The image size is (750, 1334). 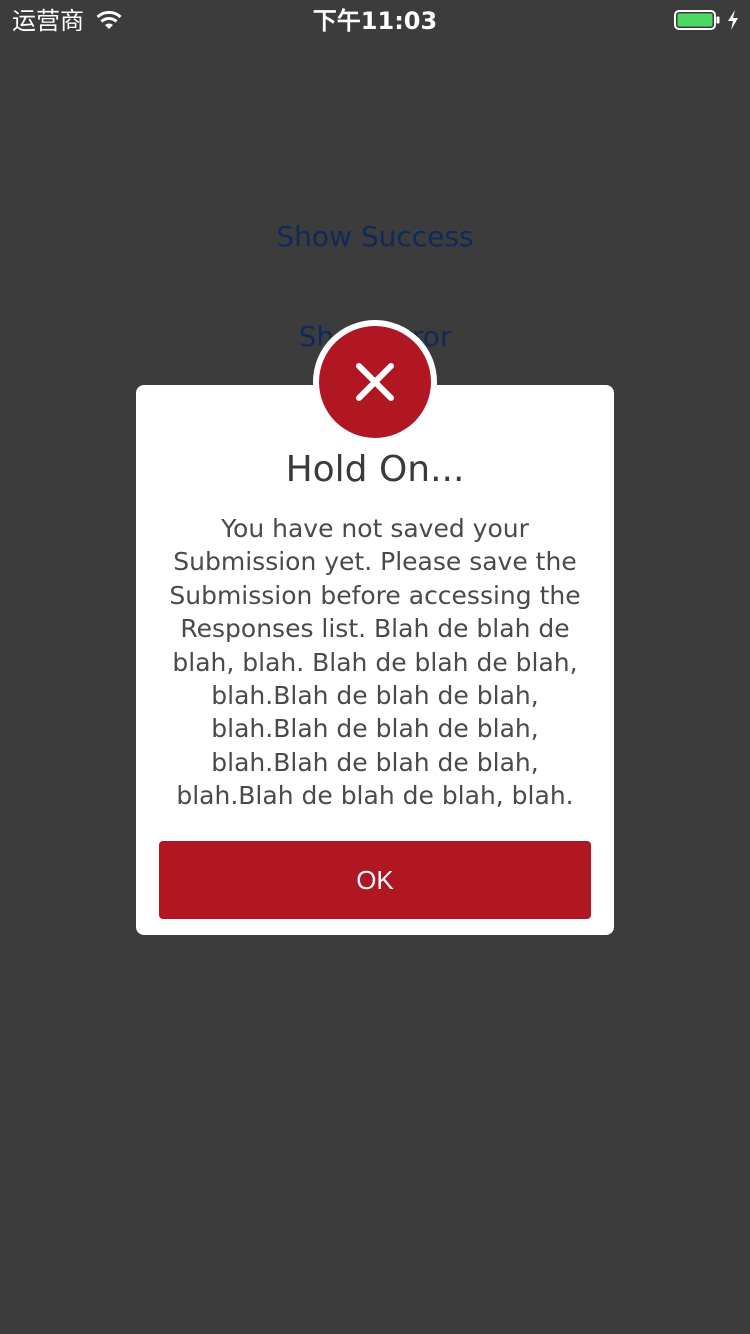 I want to click on status-bar: 运营商 下午11:03, so click(x=375, y=20).